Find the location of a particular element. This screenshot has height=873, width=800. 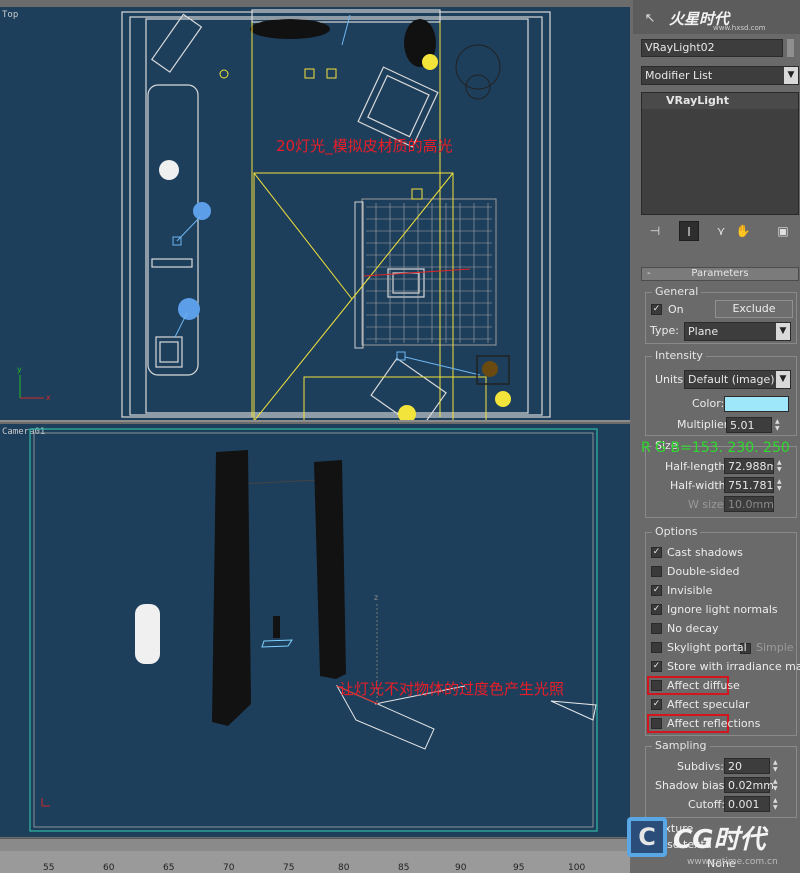

option-label: Ignore light normals is located at coordinates (722, 609).